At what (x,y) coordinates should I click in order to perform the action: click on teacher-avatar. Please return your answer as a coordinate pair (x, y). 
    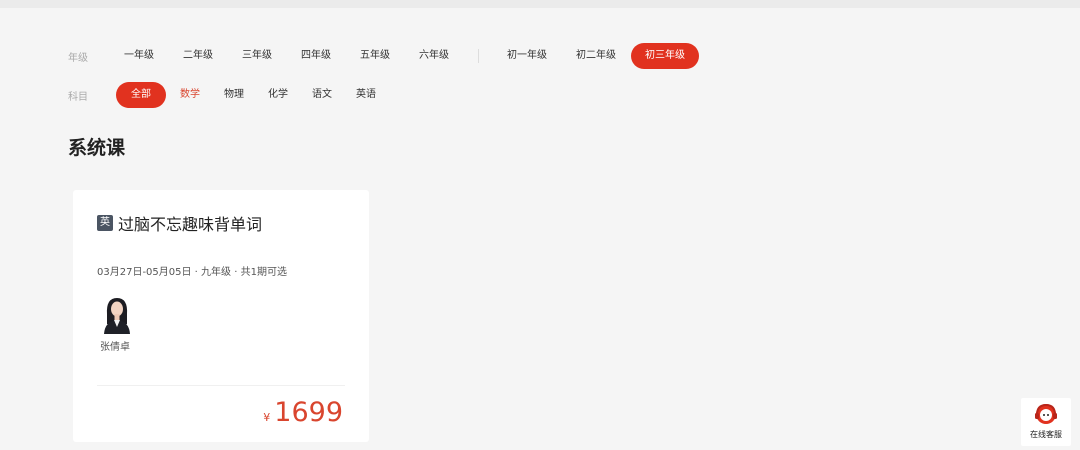
    Looking at the image, I should click on (117, 314).